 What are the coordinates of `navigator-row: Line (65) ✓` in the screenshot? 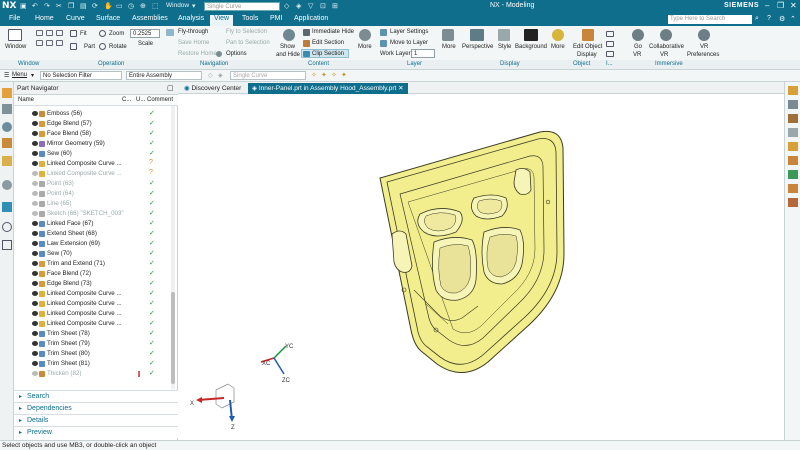 It's located at (93, 204).